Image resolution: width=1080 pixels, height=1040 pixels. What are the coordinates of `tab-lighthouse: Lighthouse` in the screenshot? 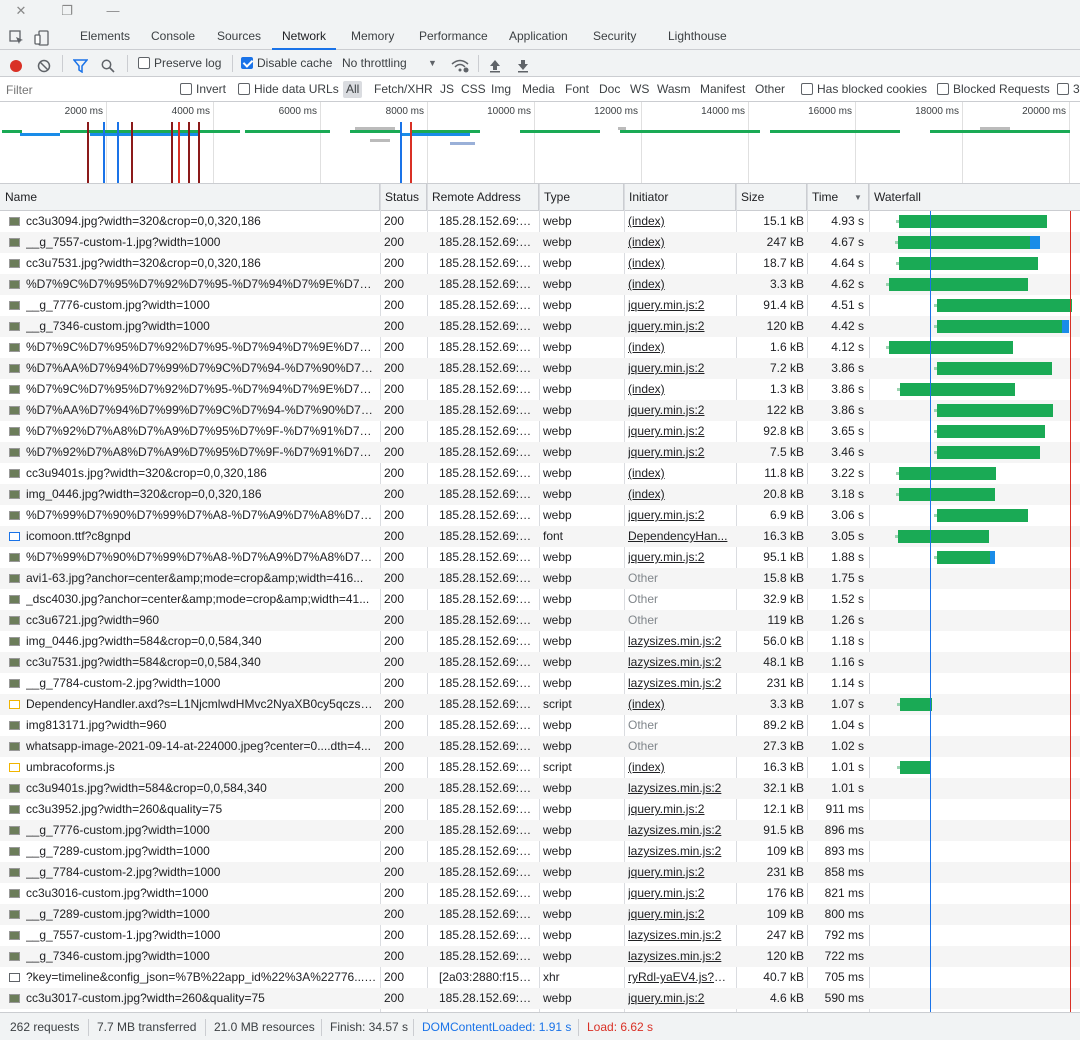 It's located at (697, 36).